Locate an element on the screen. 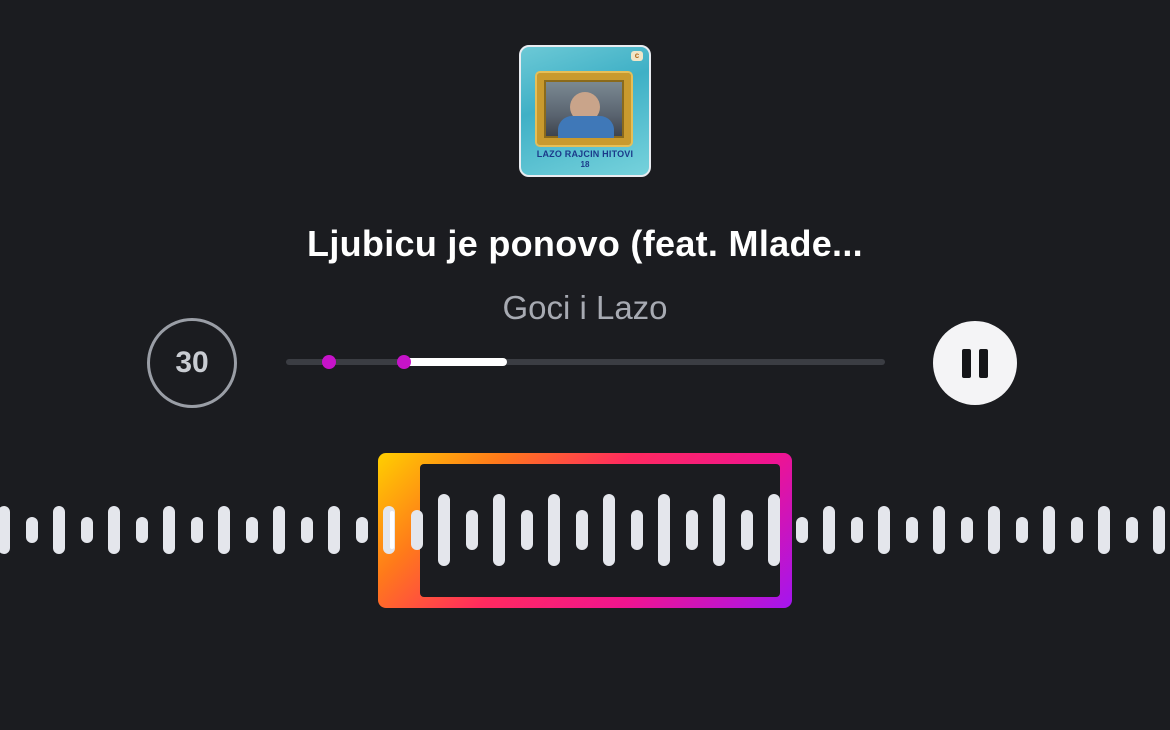 The width and height of the screenshot is (1170, 730). album-art-picture-frame is located at coordinates (584, 109).